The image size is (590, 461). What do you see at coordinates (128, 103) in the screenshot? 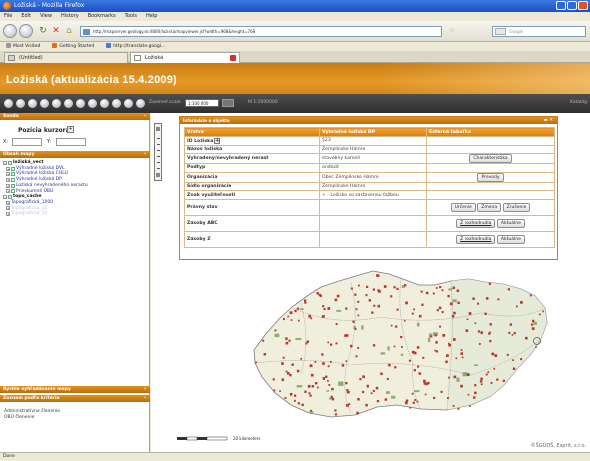
I see `clear-selection-icon` at bounding box center [128, 103].